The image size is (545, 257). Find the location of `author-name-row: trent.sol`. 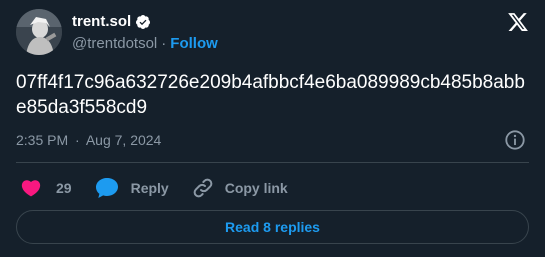

author-name-row: trent.sol is located at coordinates (111, 21).